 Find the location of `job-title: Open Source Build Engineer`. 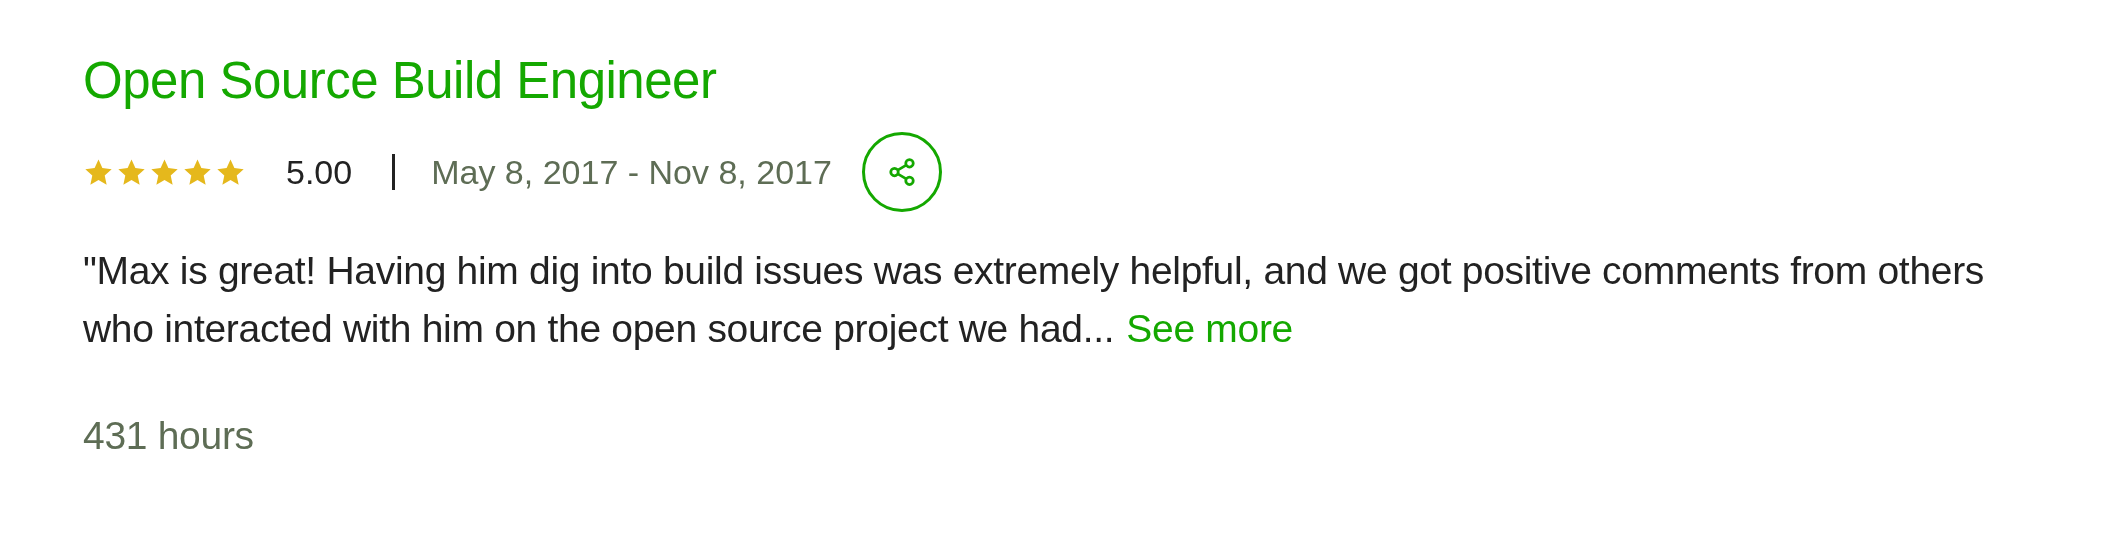

job-title: Open Source Build Engineer is located at coordinates (1104, 81).